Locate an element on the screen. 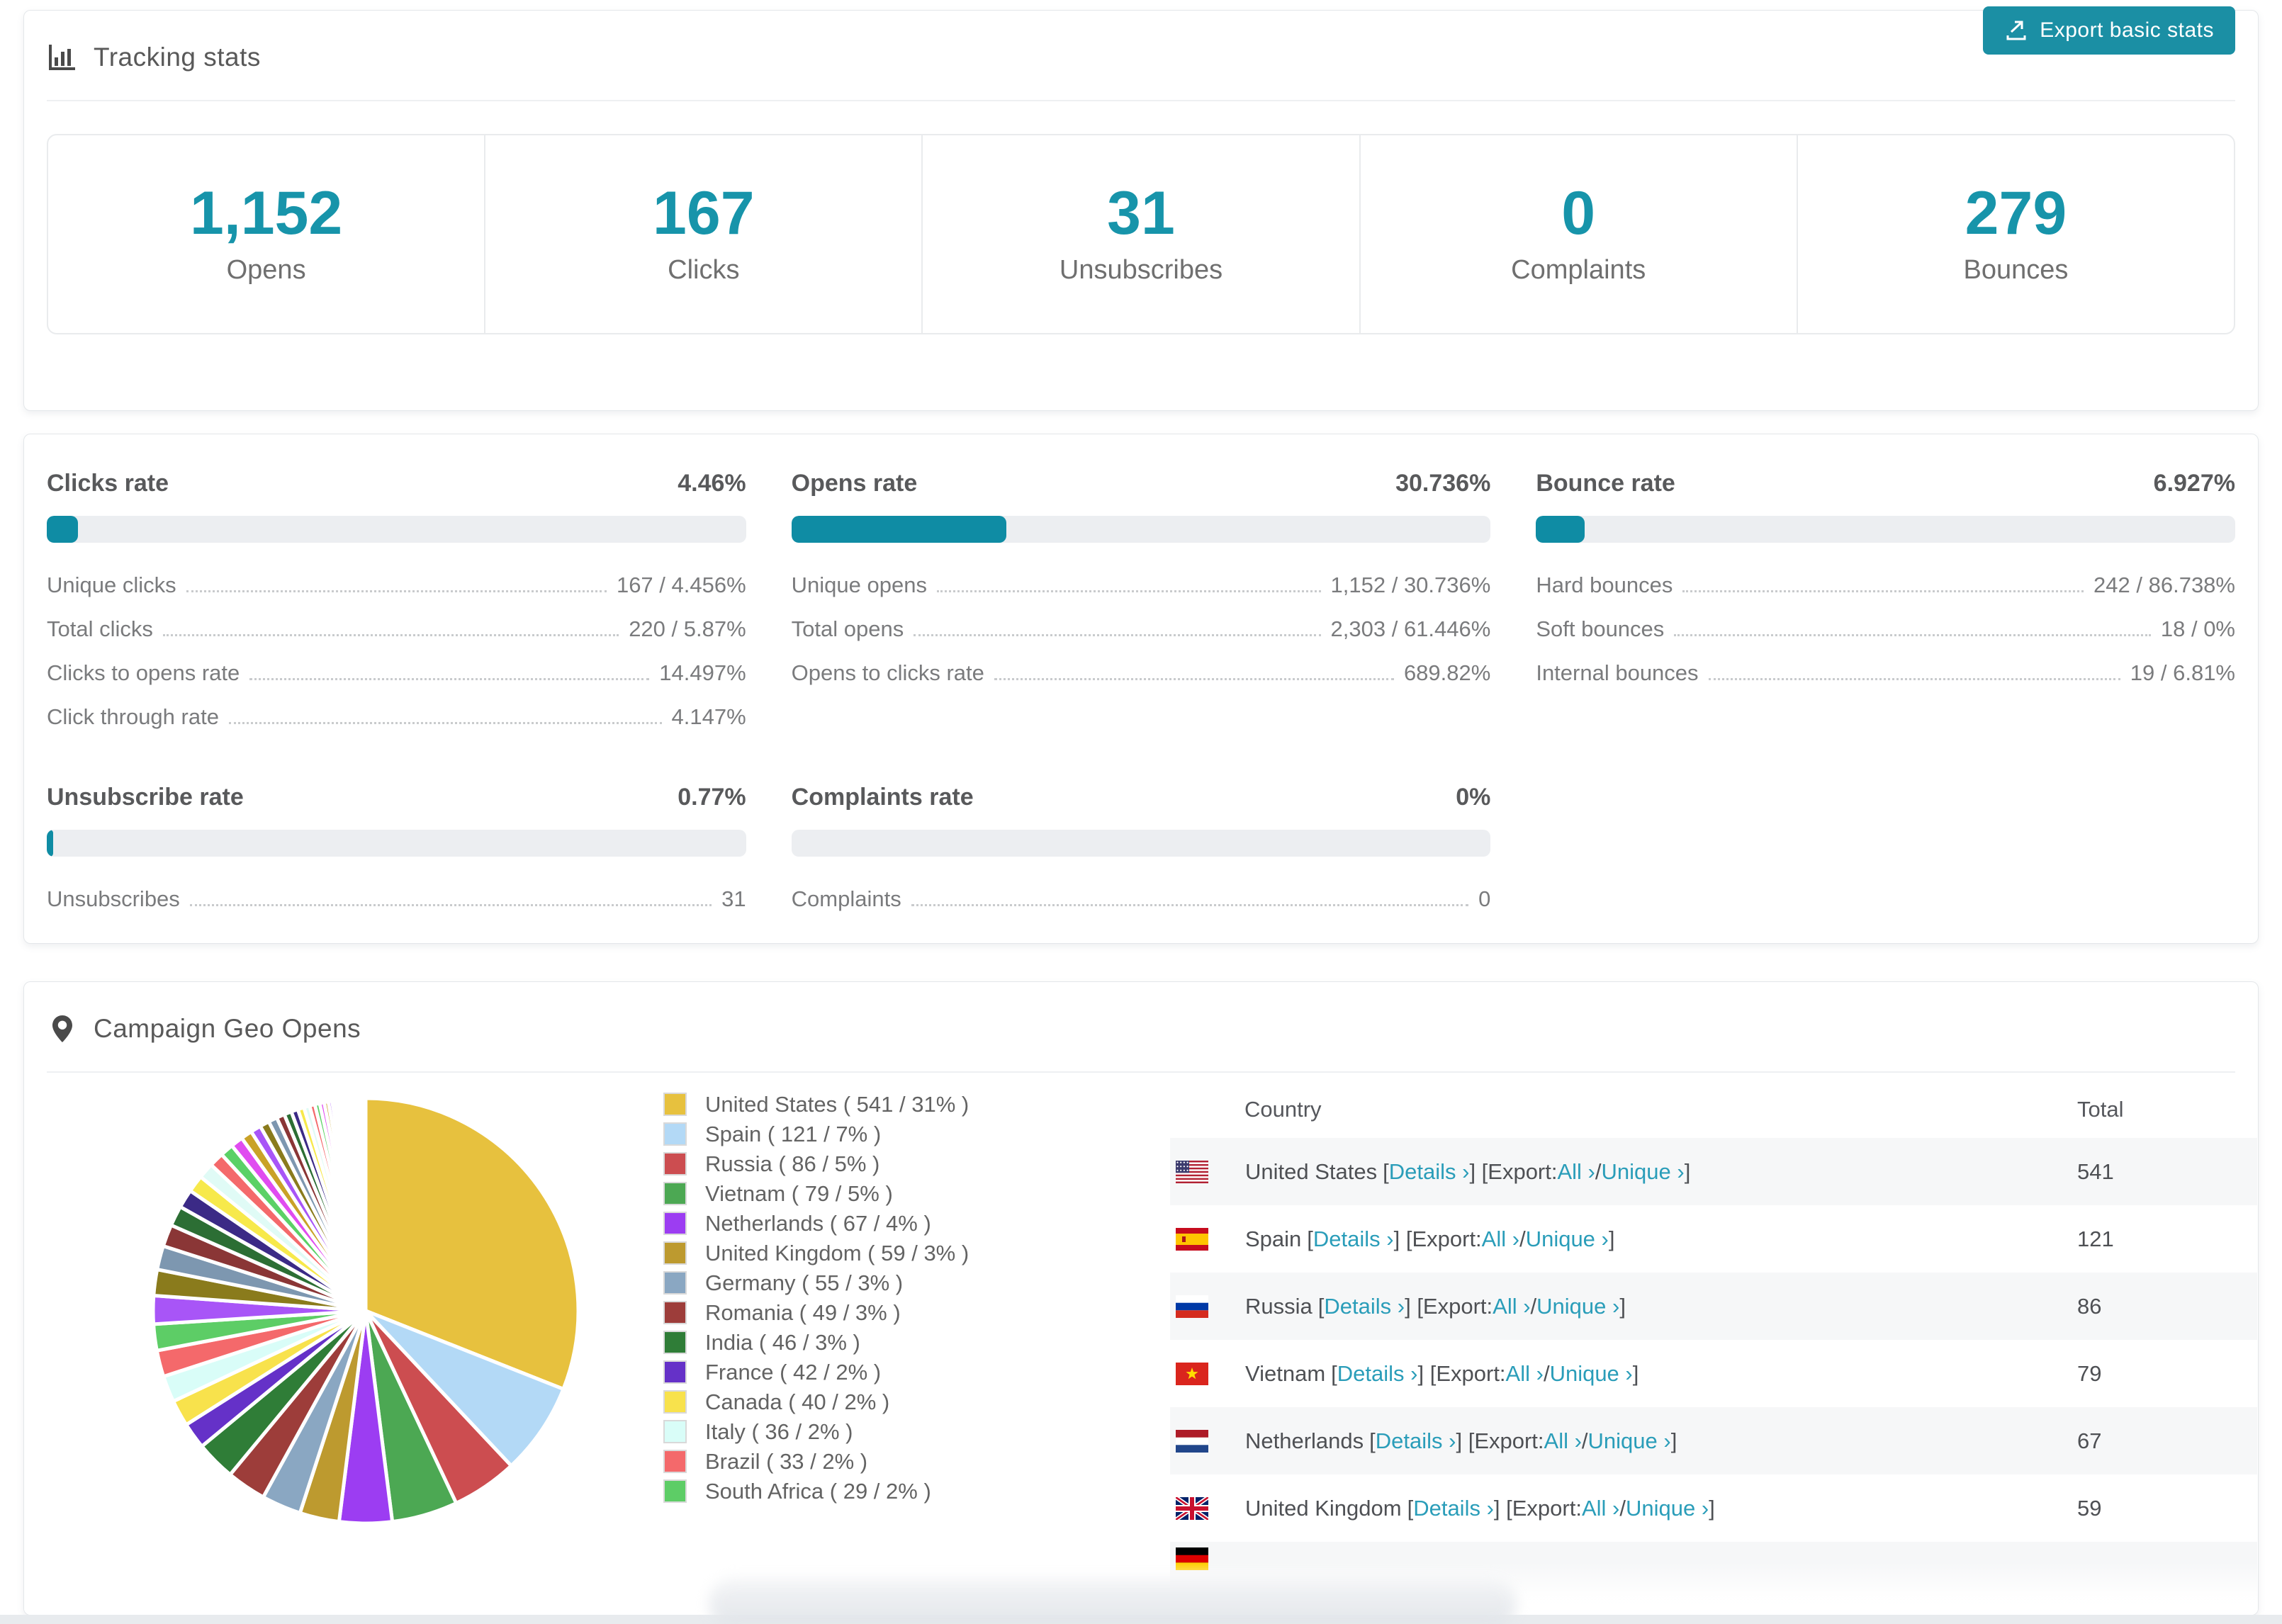 The height and width of the screenshot is (1624, 2282). rate-detail-value: 0 is located at coordinates (1485, 898).